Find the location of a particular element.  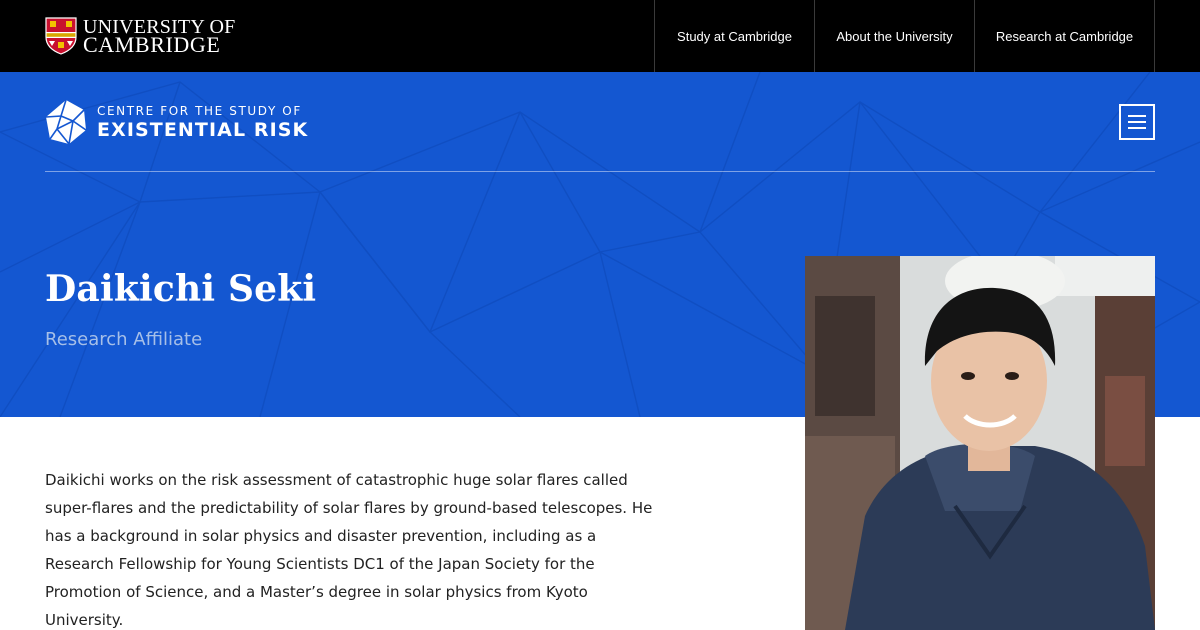

nav-about-the-university: About the University is located at coordinates (894, 36).